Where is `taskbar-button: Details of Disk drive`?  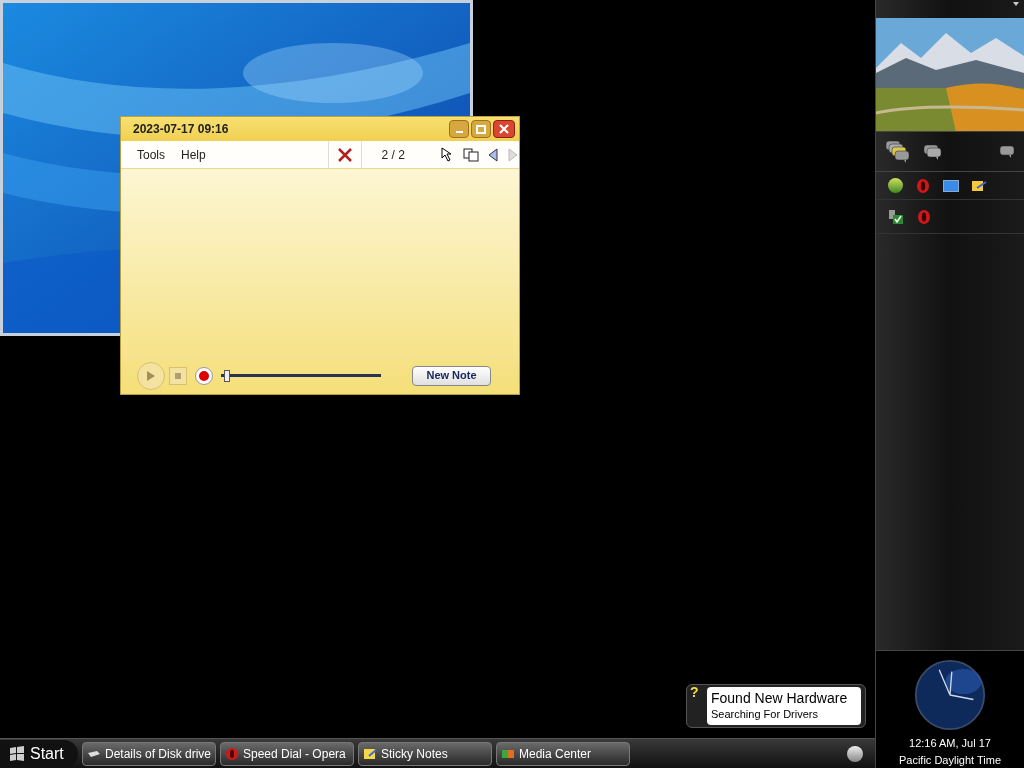
taskbar-button: Details of Disk drive is located at coordinates (149, 753).